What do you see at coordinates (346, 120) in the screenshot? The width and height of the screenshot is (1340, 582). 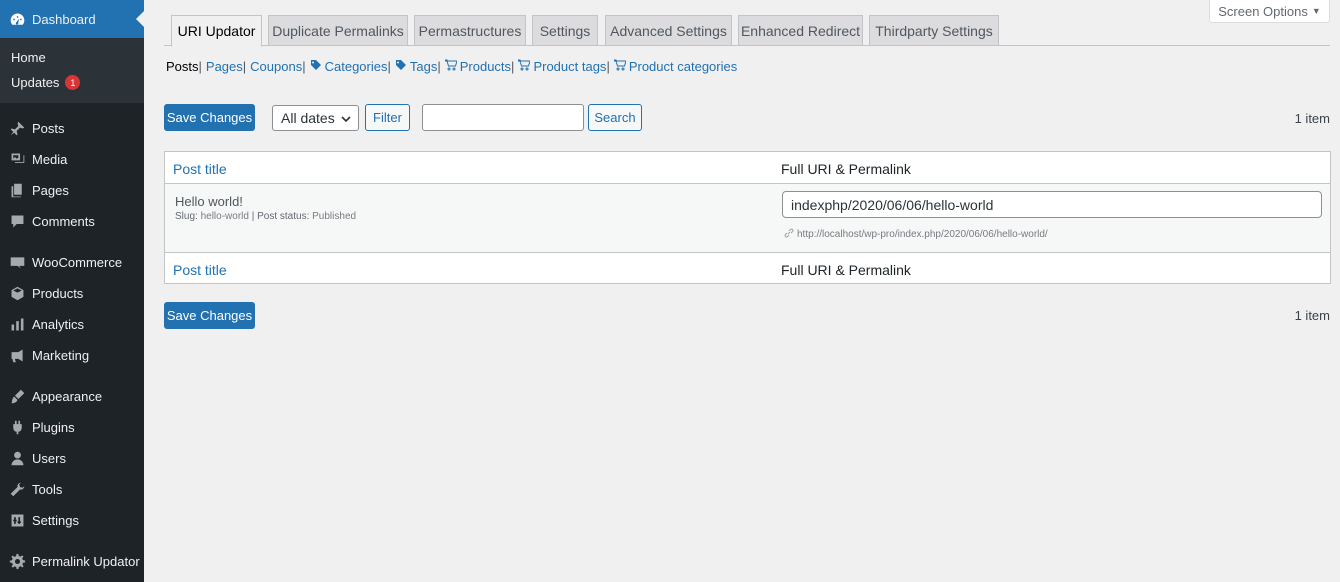 I see `chevron-down-icon` at bounding box center [346, 120].